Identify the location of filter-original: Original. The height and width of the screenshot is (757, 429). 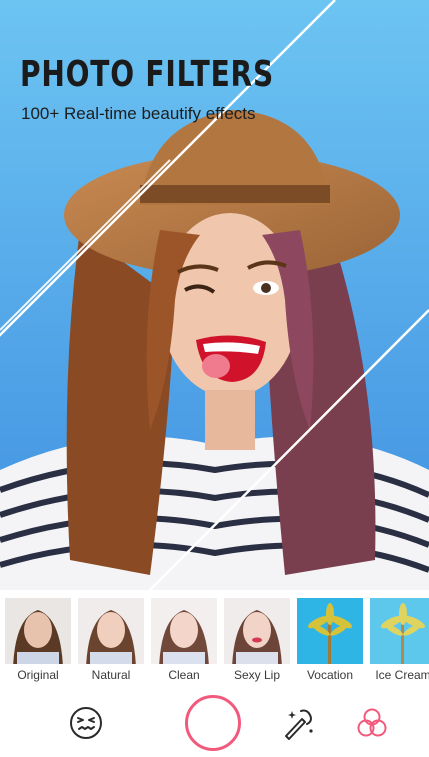
(38, 640).